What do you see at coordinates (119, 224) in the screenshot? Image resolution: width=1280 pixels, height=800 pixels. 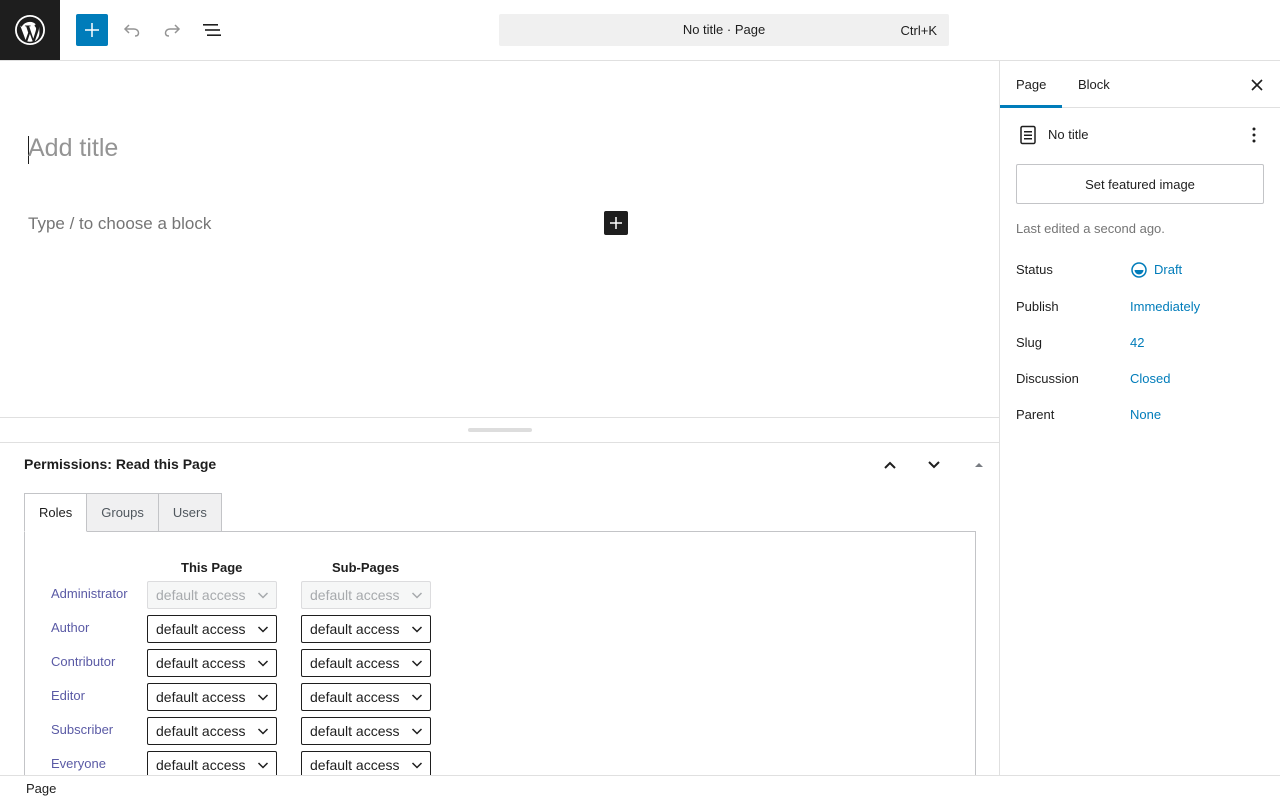 I see `paragraph-block-placeholder: Type / to choose a block` at bounding box center [119, 224].